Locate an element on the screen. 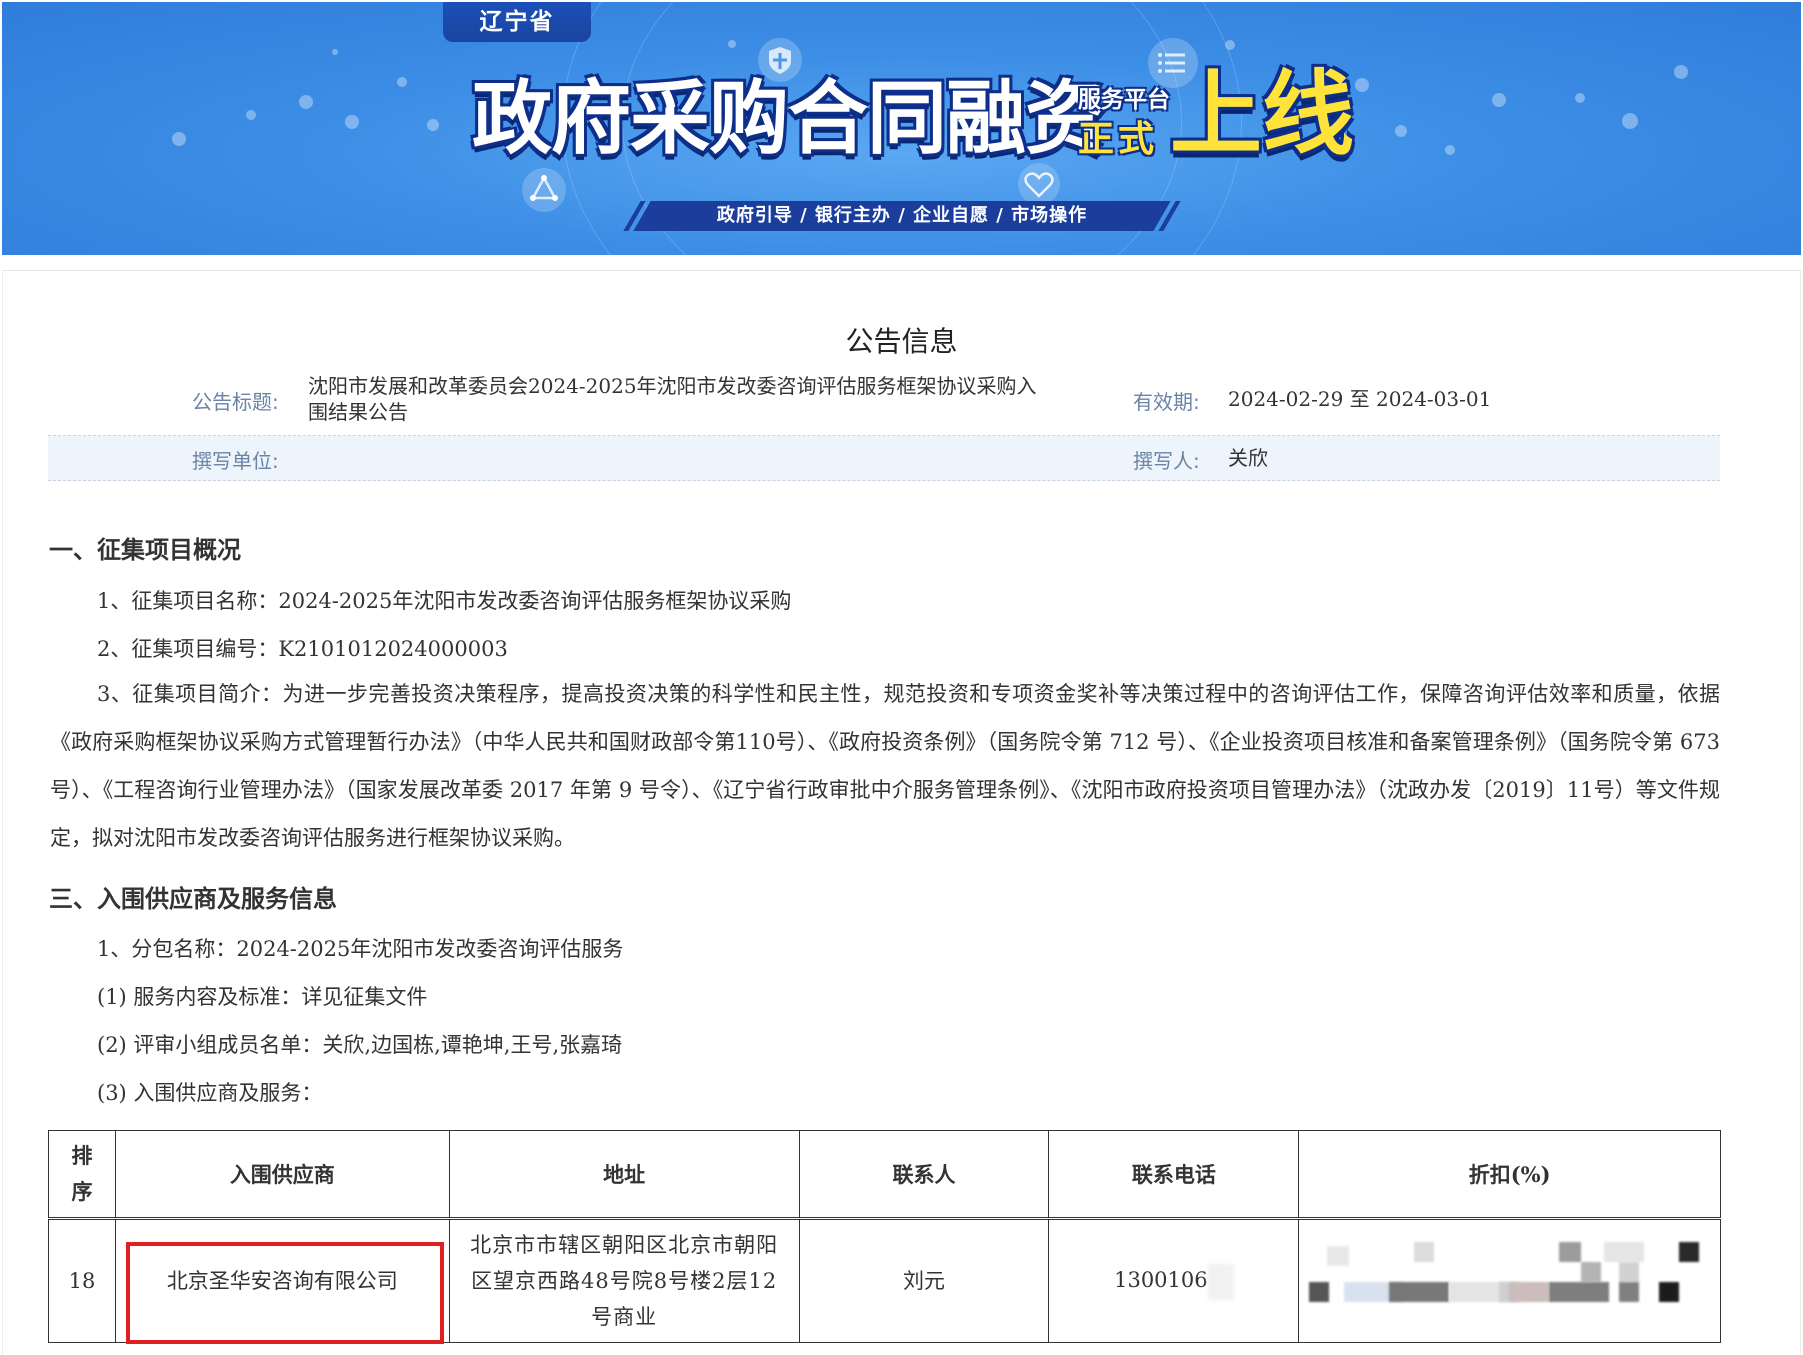 The width and height of the screenshot is (1803, 1355). col-supplier: 入围供应商 is located at coordinates (282, 1175).